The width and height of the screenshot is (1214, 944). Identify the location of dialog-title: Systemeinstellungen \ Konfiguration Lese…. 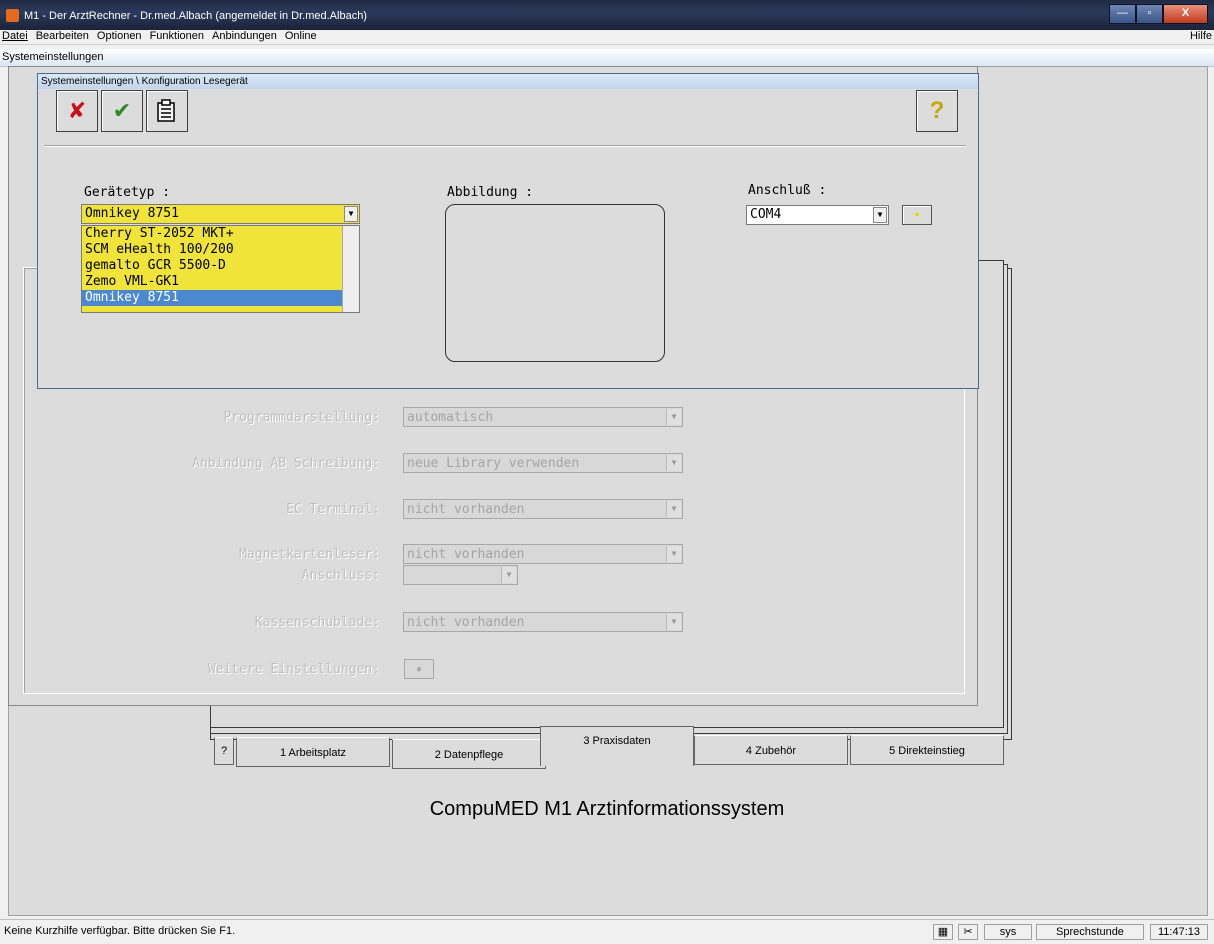
(144, 81).